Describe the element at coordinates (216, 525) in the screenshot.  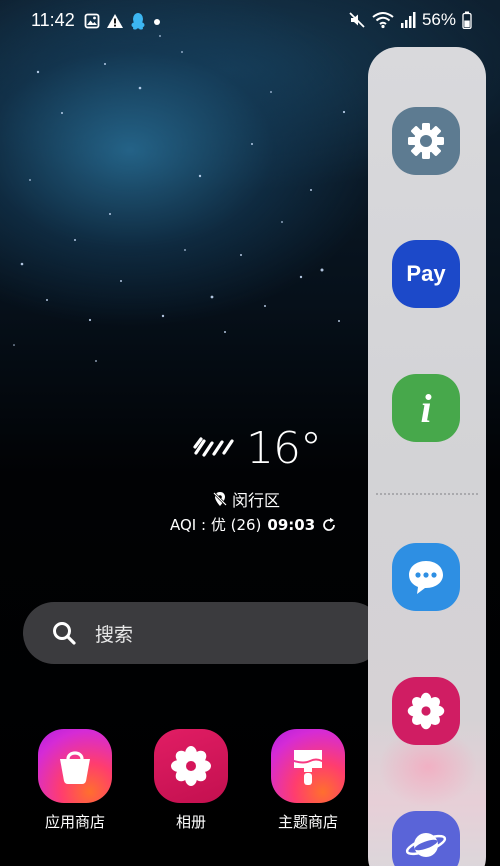
I see `aqi-value: AQI : 优 (26)` at that location.